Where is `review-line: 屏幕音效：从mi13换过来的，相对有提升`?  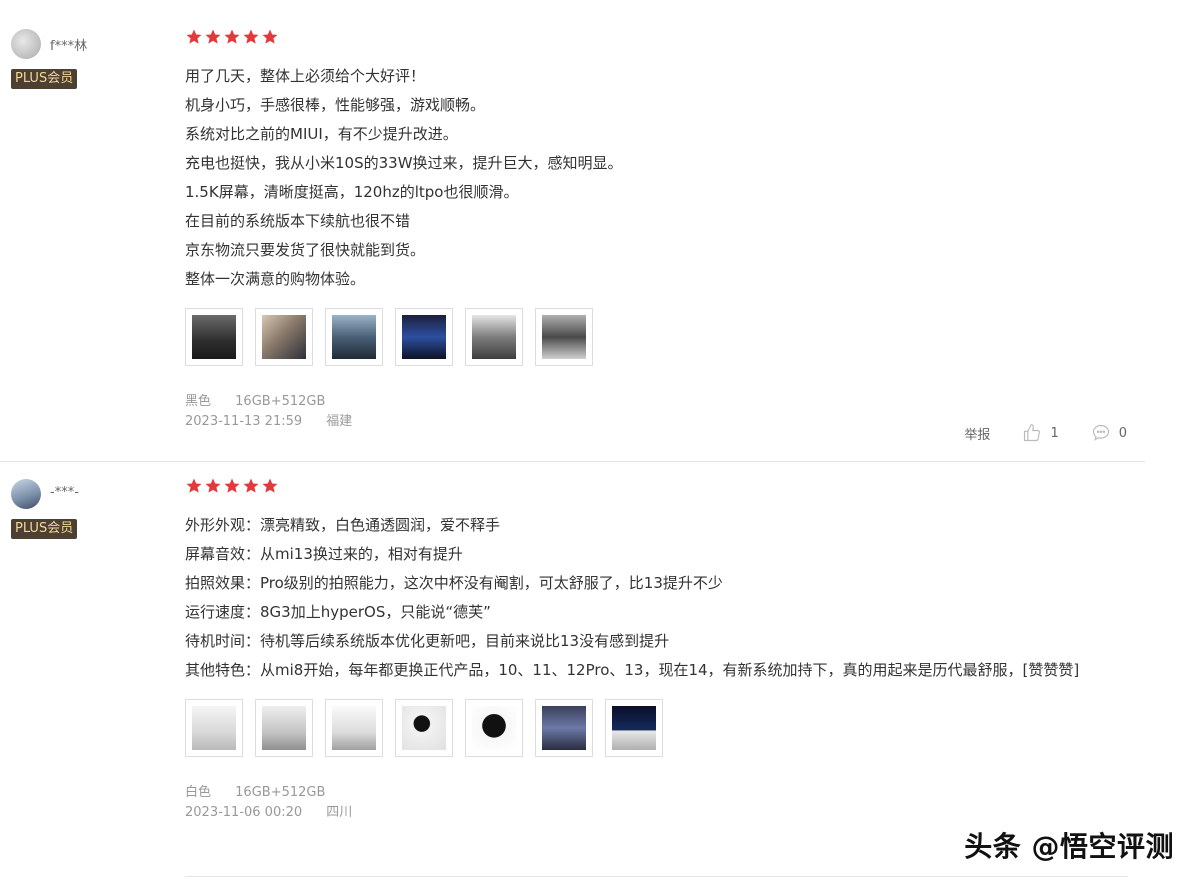 review-line: 屏幕音效：从mi13换过来的，相对有提升 is located at coordinates (324, 554).